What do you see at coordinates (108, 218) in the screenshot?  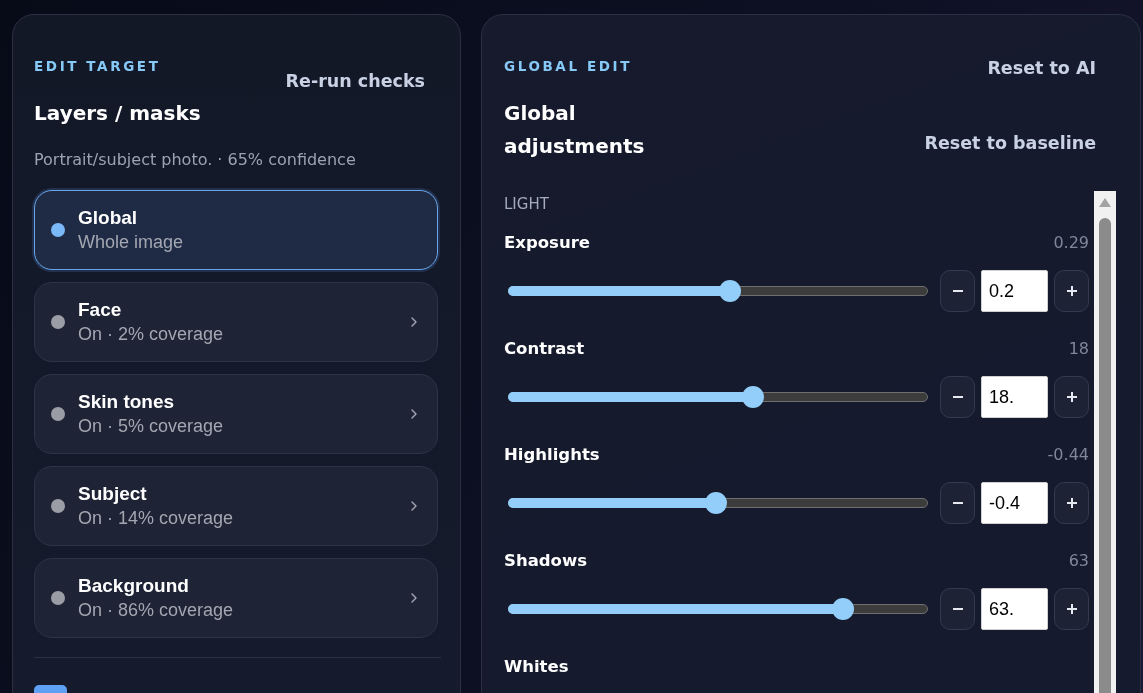 I see `layer-name: Global` at bounding box center [108, 218].